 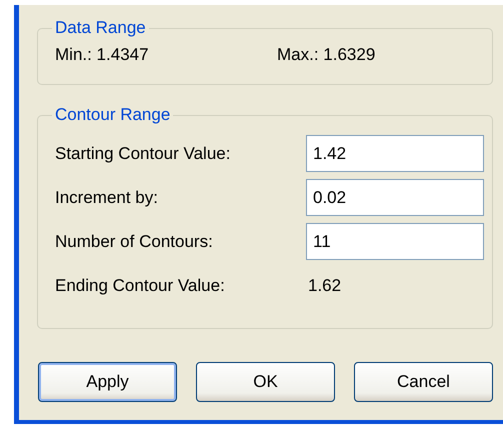 What do you see at coordinates (423, 382) in the screenshot?
I see `cancel-button: Cancel` at bounding box center [423, 382].